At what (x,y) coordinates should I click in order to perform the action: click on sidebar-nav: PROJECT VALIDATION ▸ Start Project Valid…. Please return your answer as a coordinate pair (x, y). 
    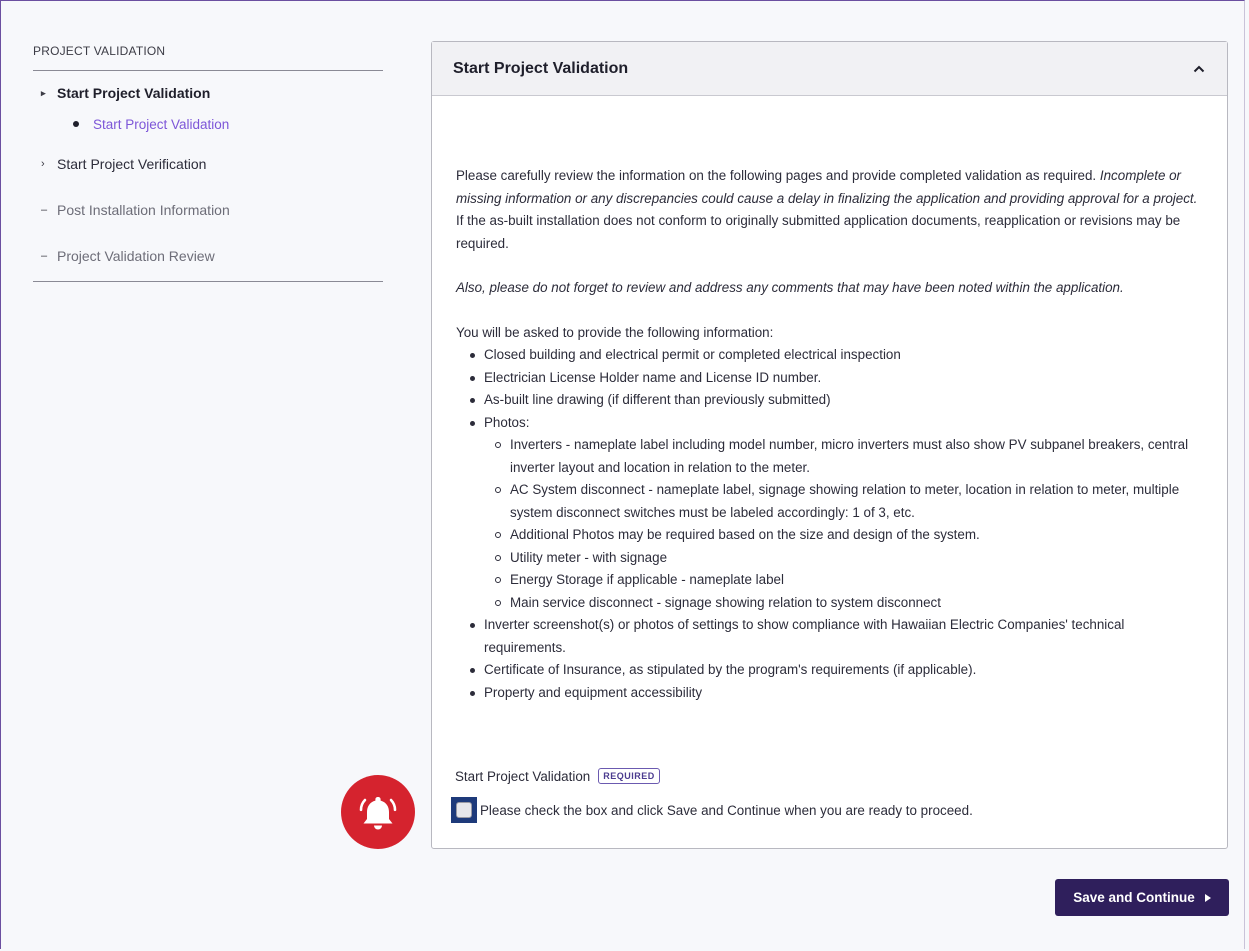
    Looking at the image, I should click on (208, 163).